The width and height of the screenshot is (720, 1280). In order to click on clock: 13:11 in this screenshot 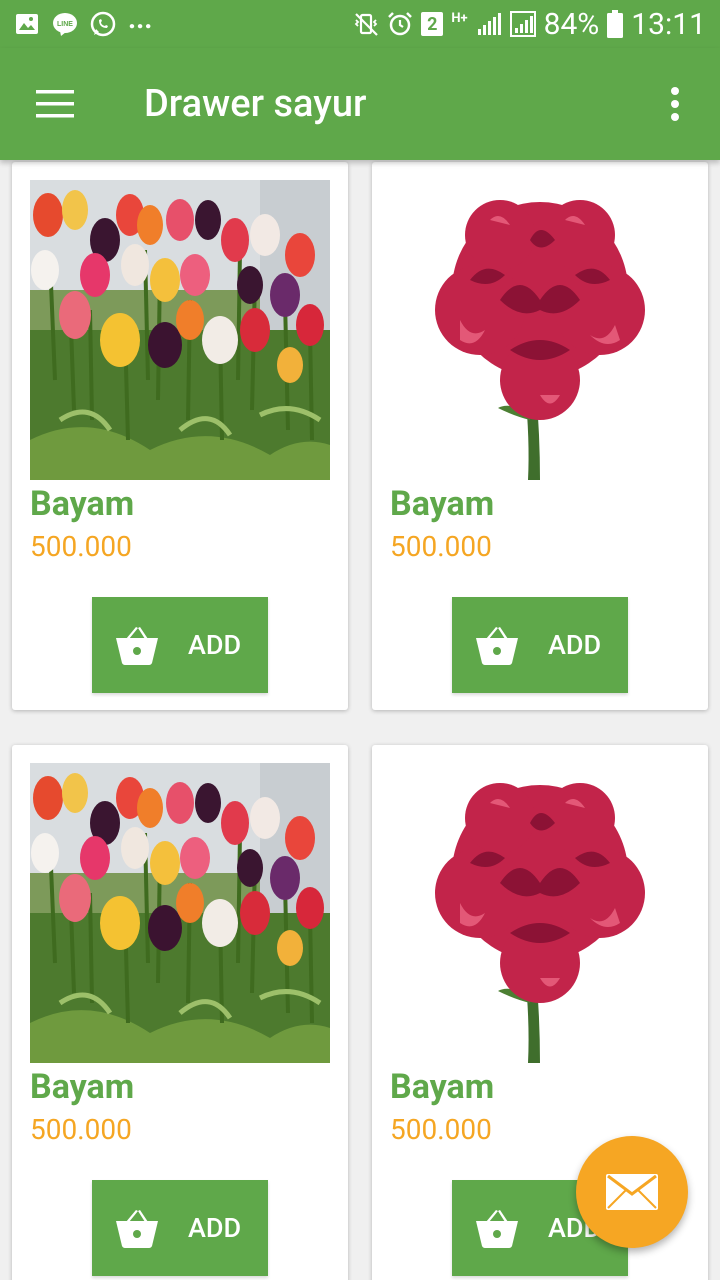, I will do `click(668, 24)`.